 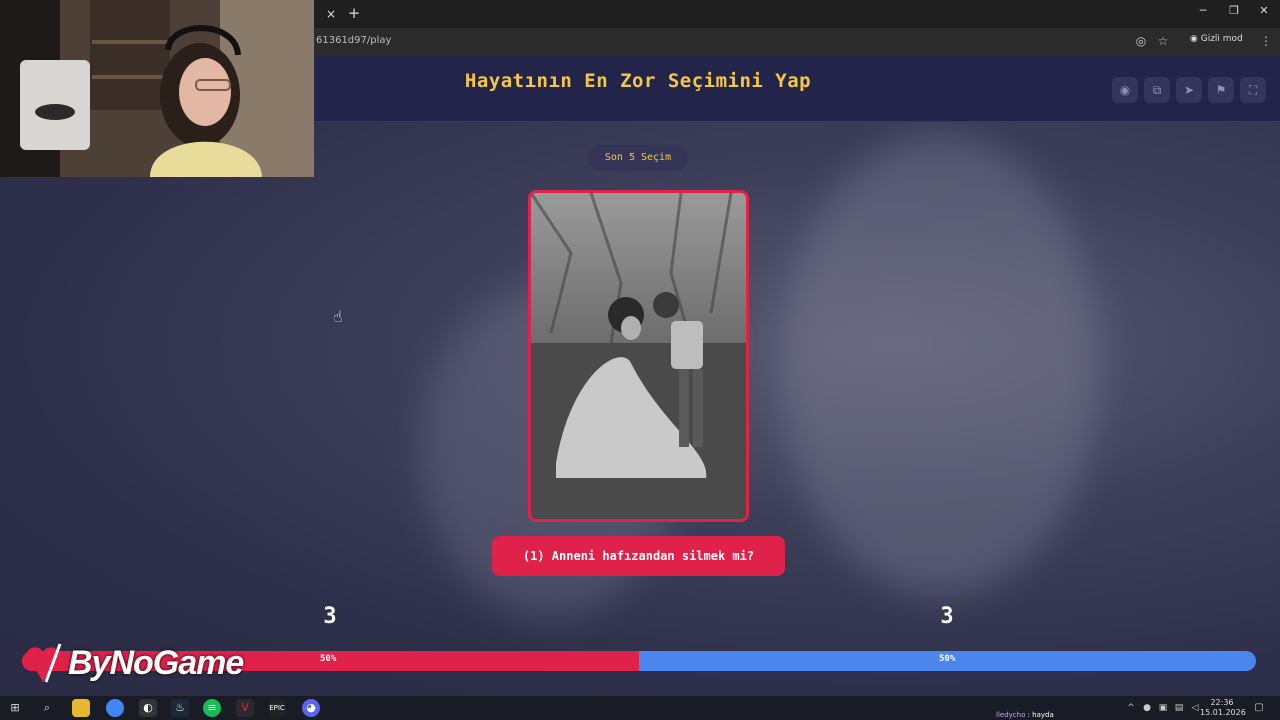 I want to click on clock: 22:36 15.01.2026, so click(x=1223, y=708).